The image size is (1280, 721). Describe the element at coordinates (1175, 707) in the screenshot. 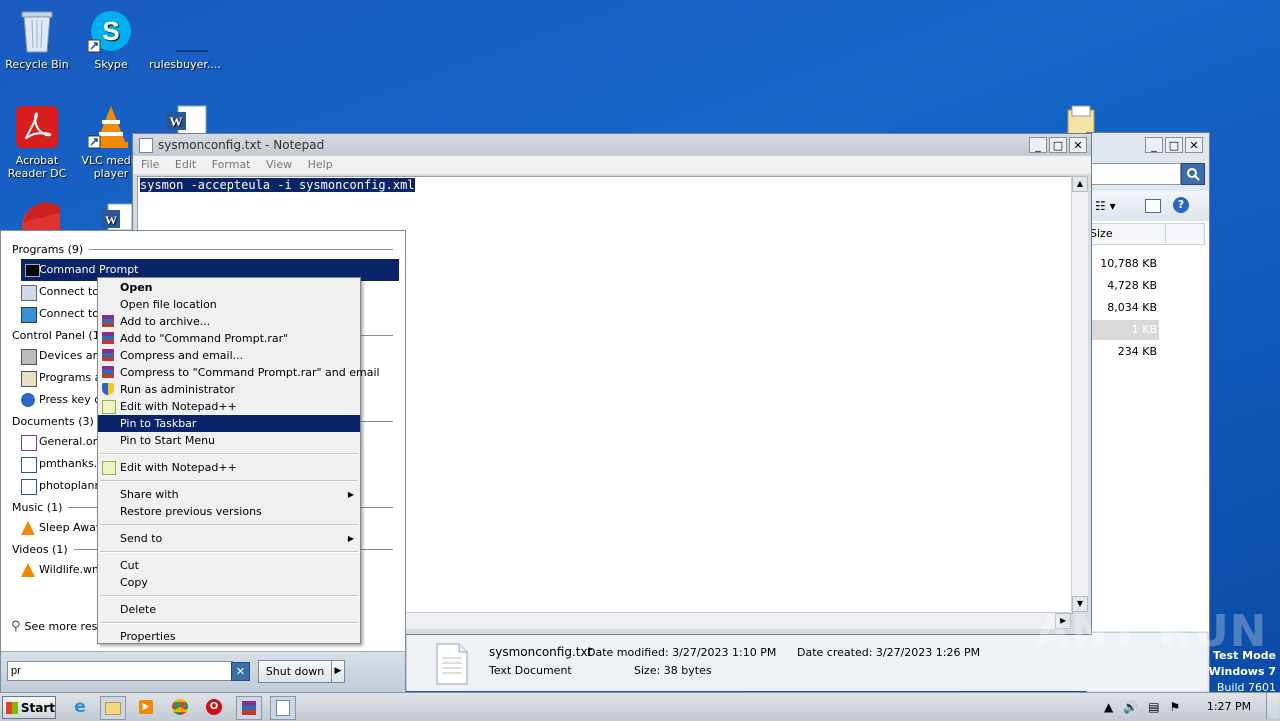

I see `action-center-flag-icon: ⚑` at that location.